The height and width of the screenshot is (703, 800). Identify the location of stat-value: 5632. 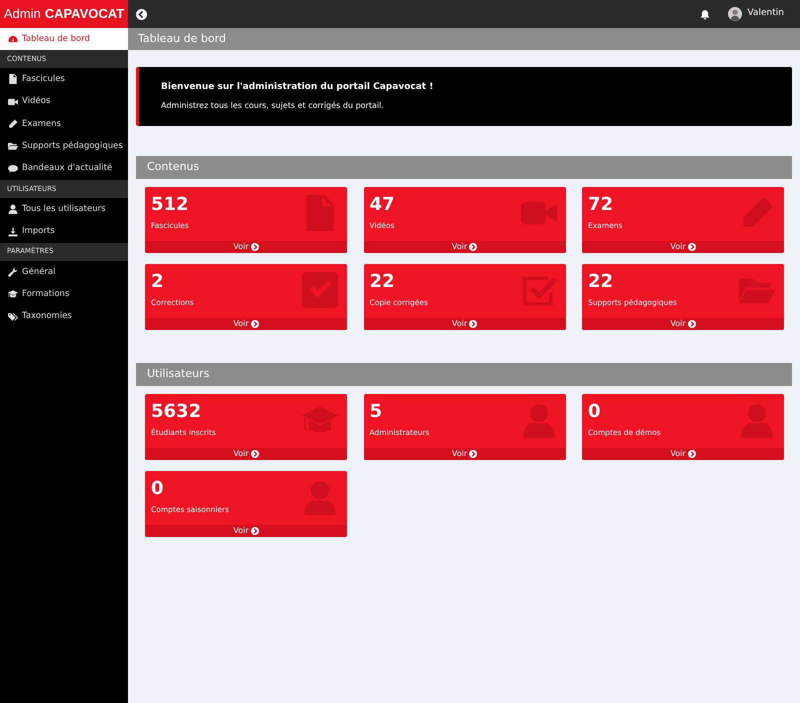
(176, 412).